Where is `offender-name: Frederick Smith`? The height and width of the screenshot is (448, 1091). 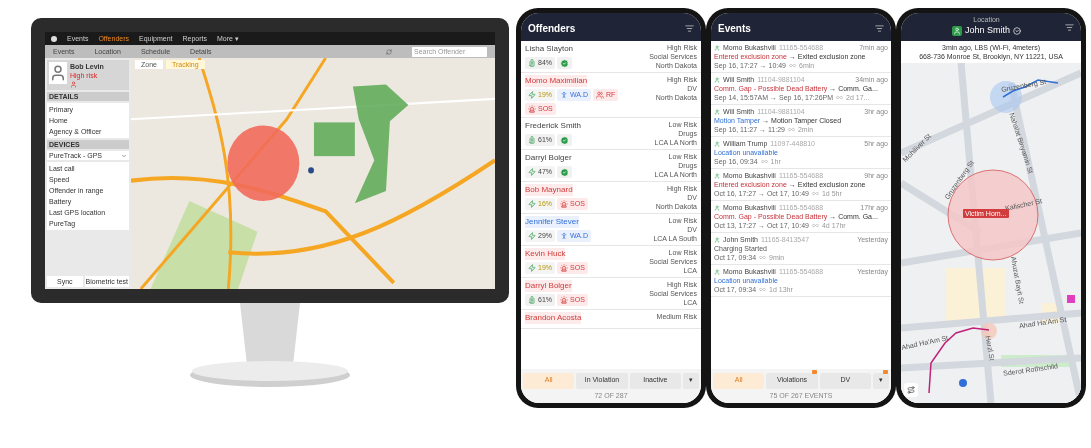
offender-name: Frederick Smith is located at coordinates (553, 126).